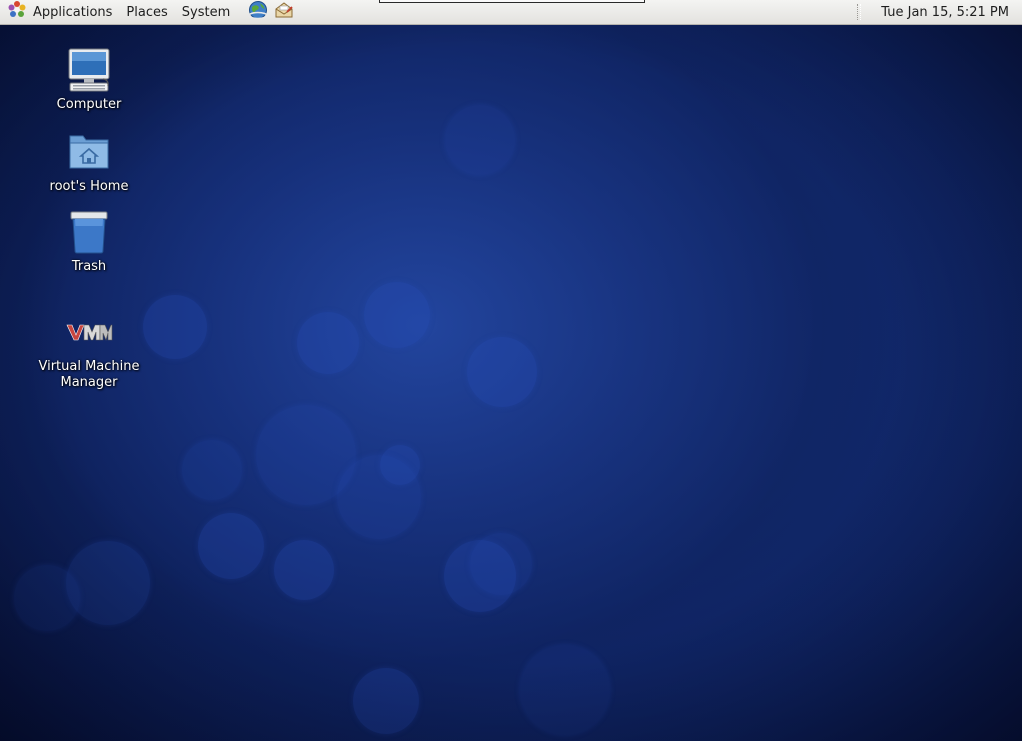 This screenshot has height=741, width=1022. Describe the element at coordinates (951, 12) in the screenshot. I see `clock: Tue Jan 15, 5:21 PM` at that location.